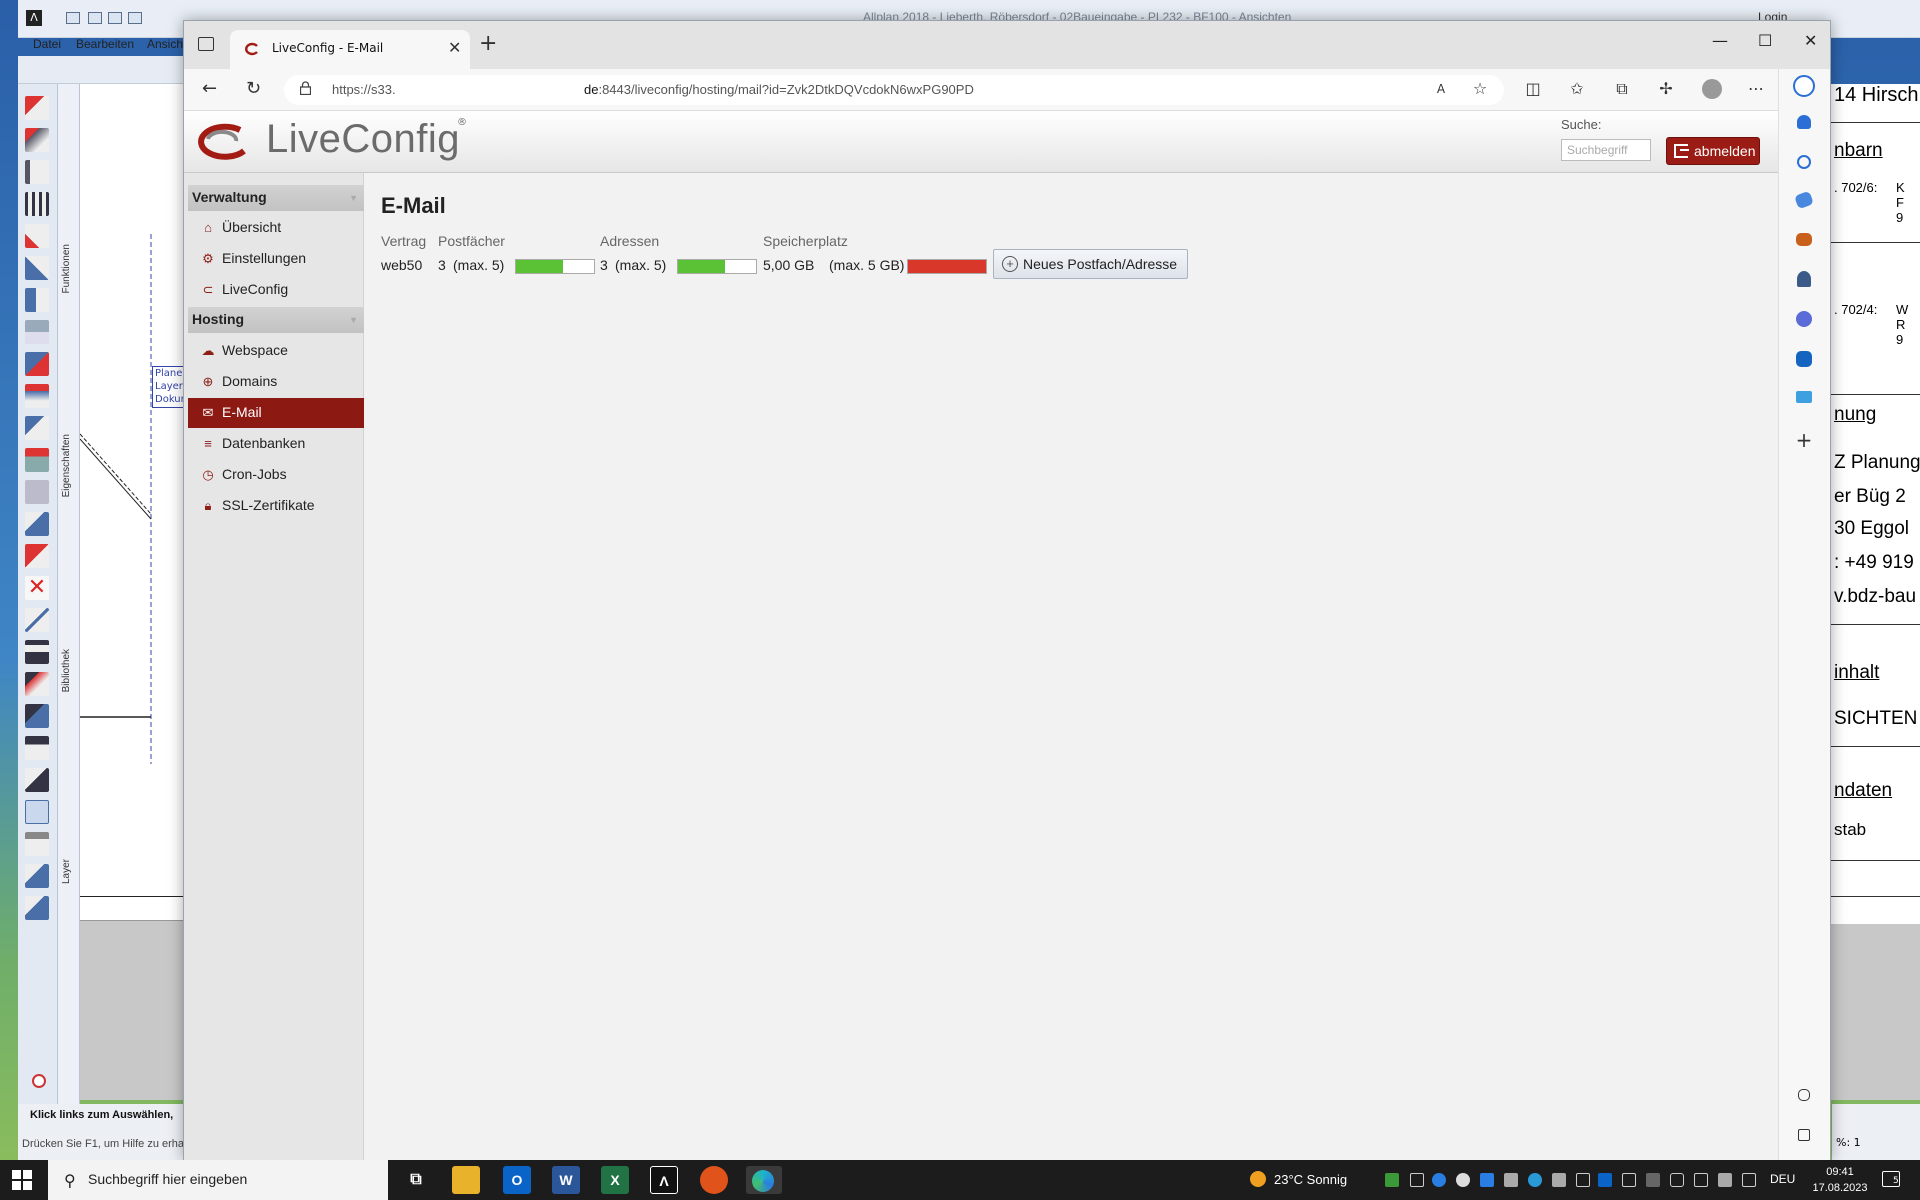 Image resolution: width=1920 pixels, height=1200 pixels. Describe the element at coordinates (1804, 440) in the screenshot. I see `add-sidebar-app-icon: +` at that location.